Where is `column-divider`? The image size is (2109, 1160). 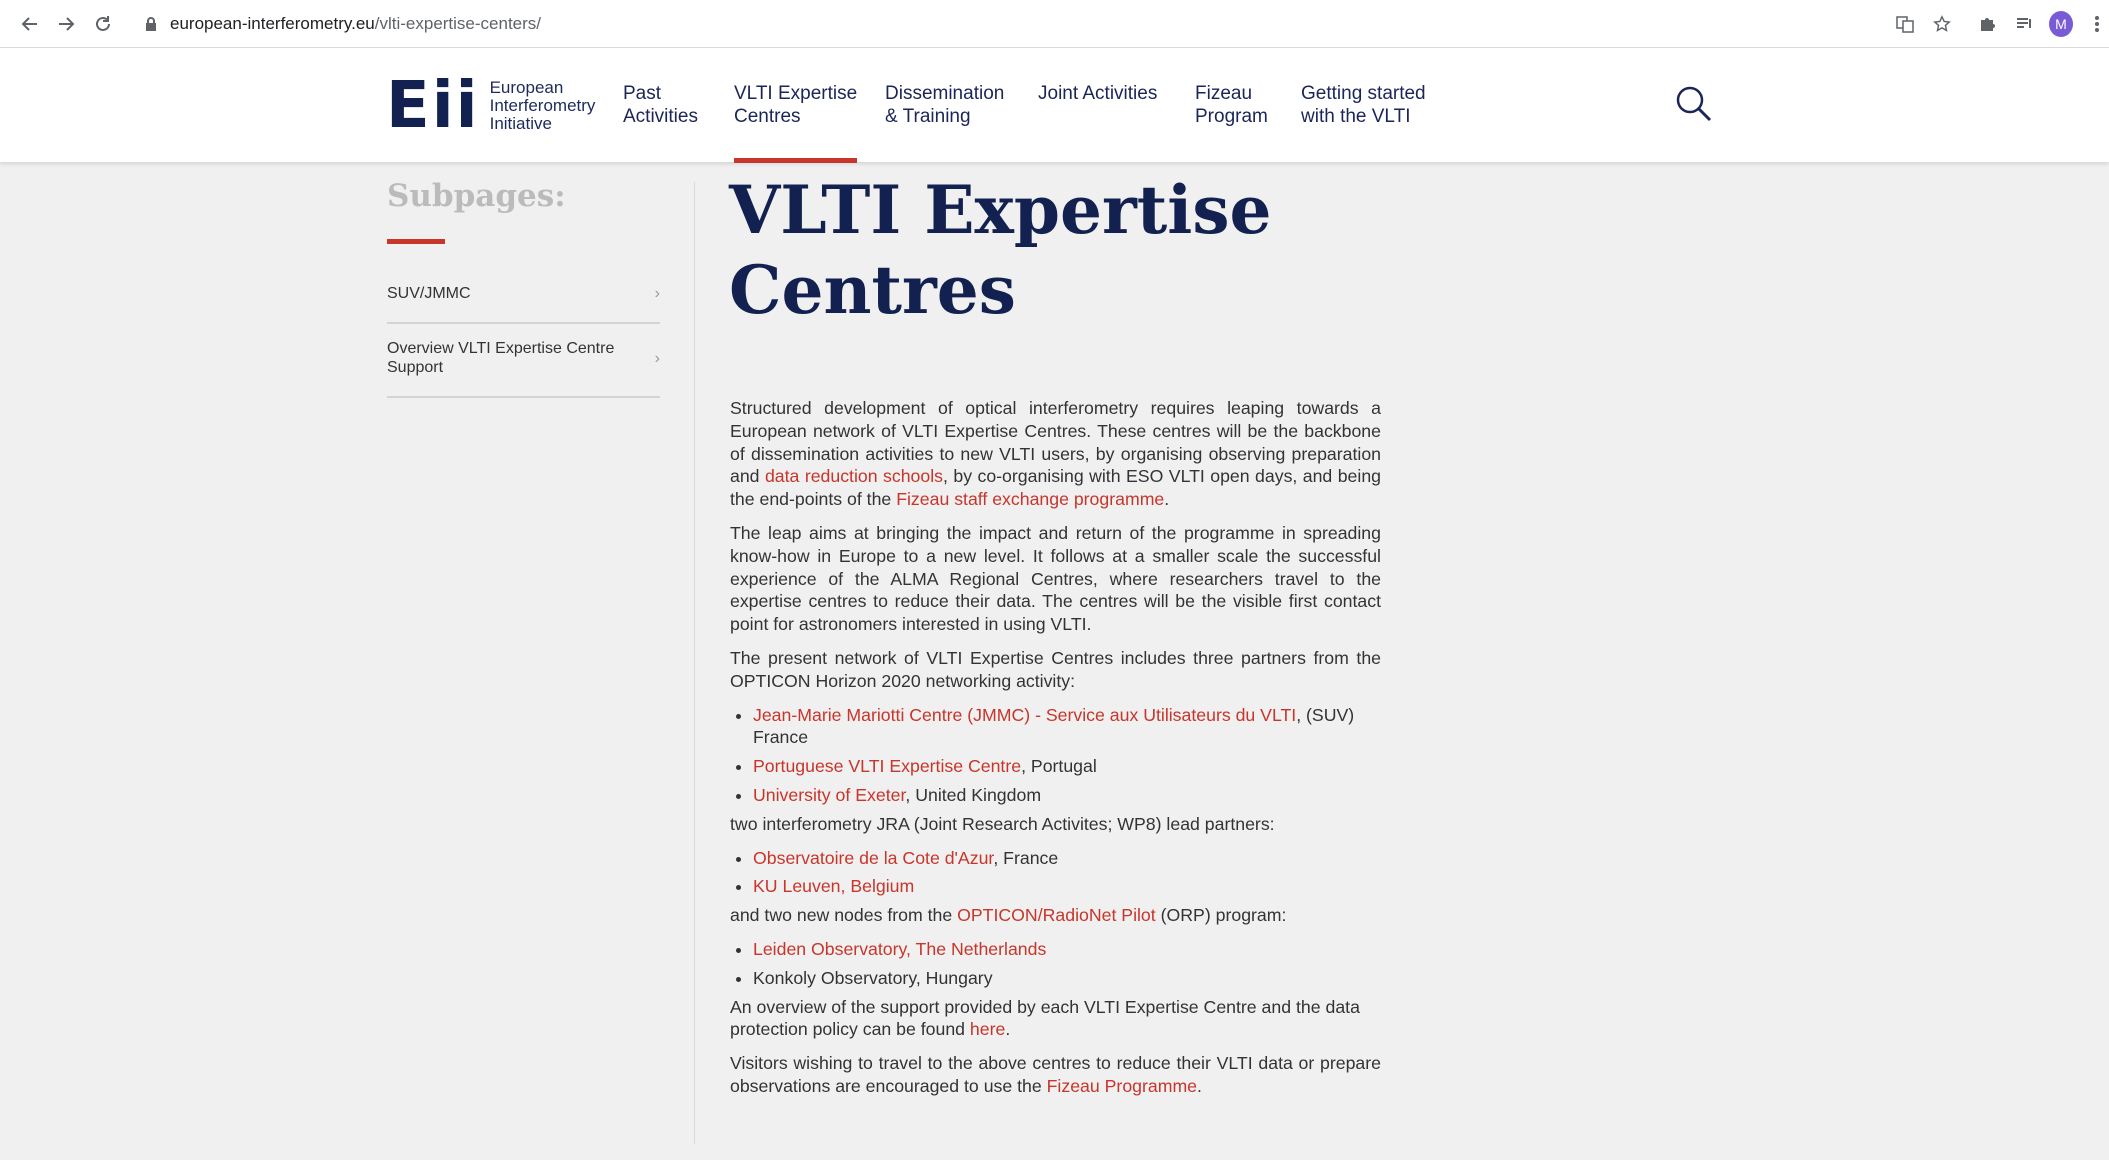 column-divider is located at coordinates (694, 663).